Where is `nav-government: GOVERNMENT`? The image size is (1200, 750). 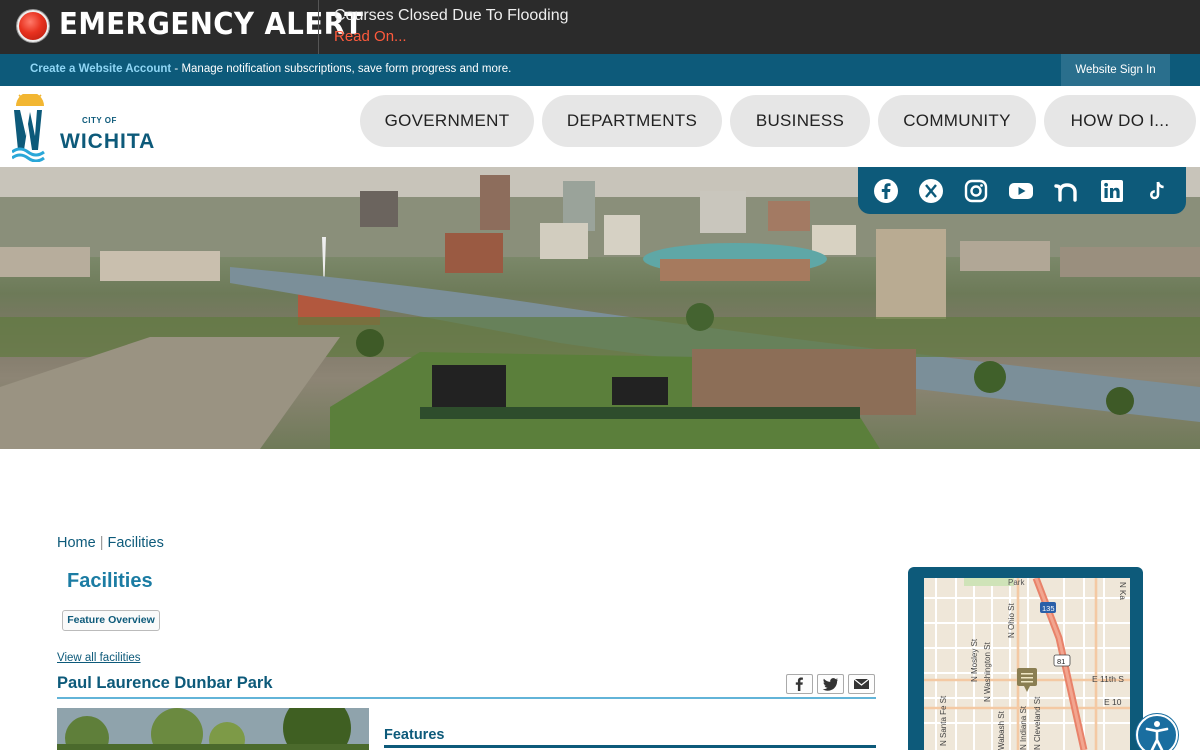
nav-government: GOVERNMENT is located at coordinates (447, 121).